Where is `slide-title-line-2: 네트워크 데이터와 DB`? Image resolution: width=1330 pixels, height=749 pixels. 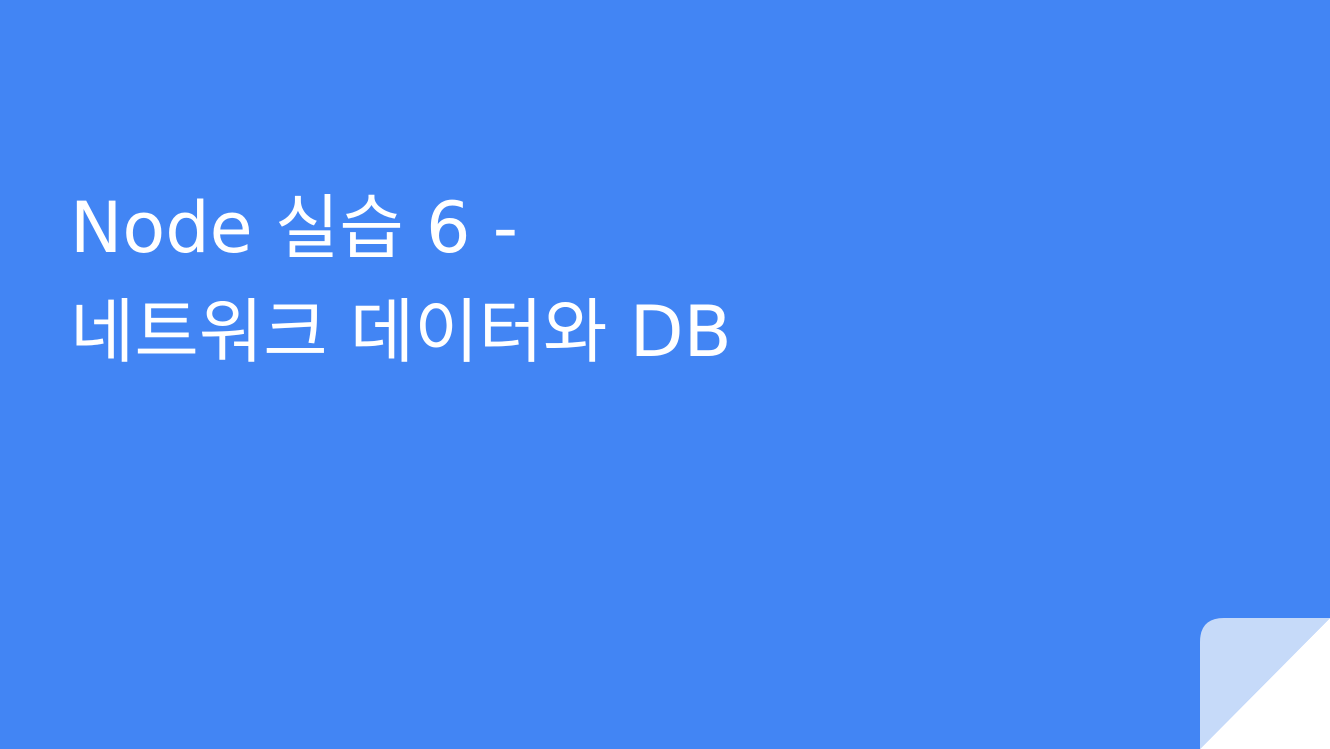
slide-title-line-2: 네트워크 데이터와 DB is located at coordinates (401, 332).